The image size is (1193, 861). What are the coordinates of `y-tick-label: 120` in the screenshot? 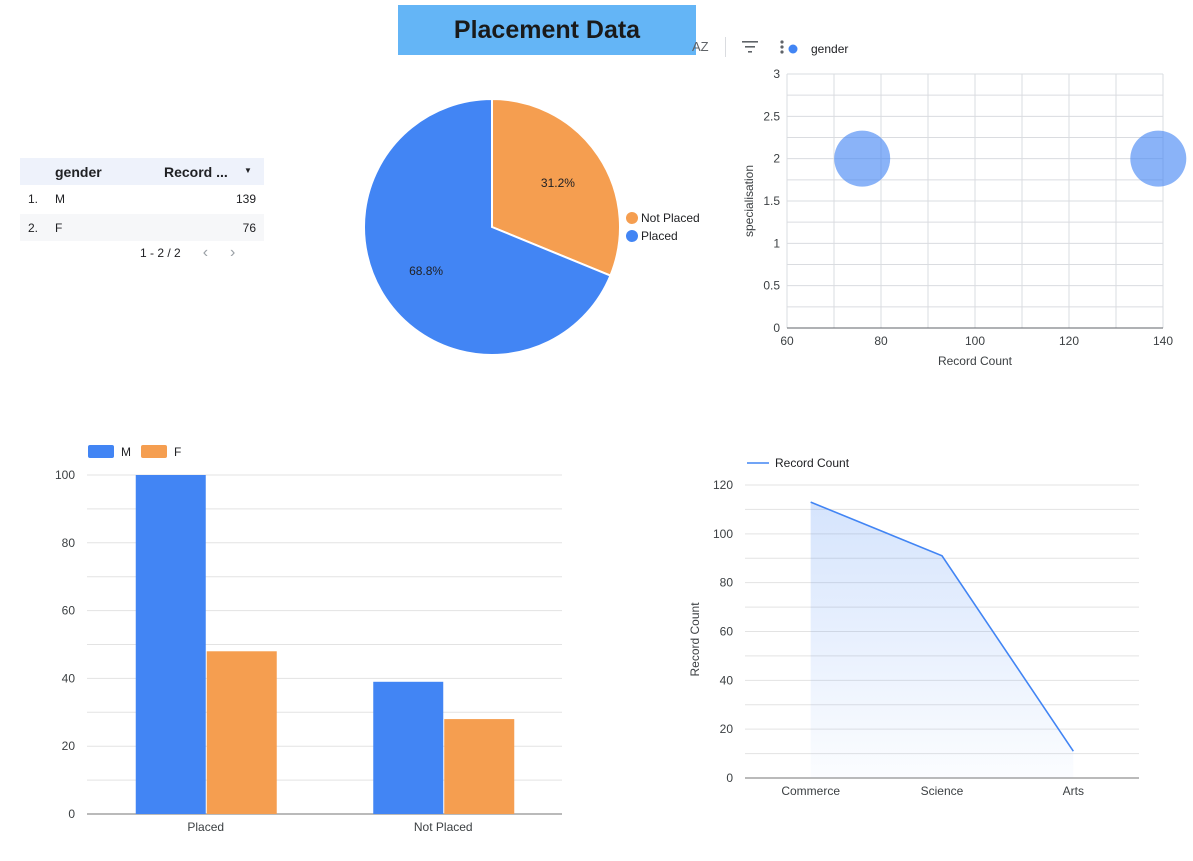 It's located at (723, 485).